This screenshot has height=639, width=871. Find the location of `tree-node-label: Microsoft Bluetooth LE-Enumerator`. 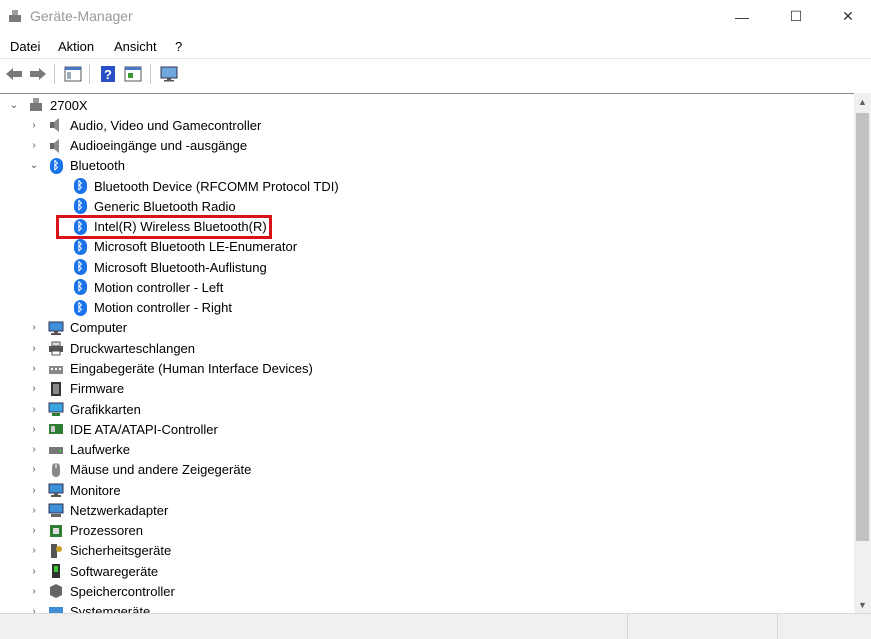

tree-node-label: Microsoft Bluetooth LE-Enumerator is located at coordinates (196, 247).